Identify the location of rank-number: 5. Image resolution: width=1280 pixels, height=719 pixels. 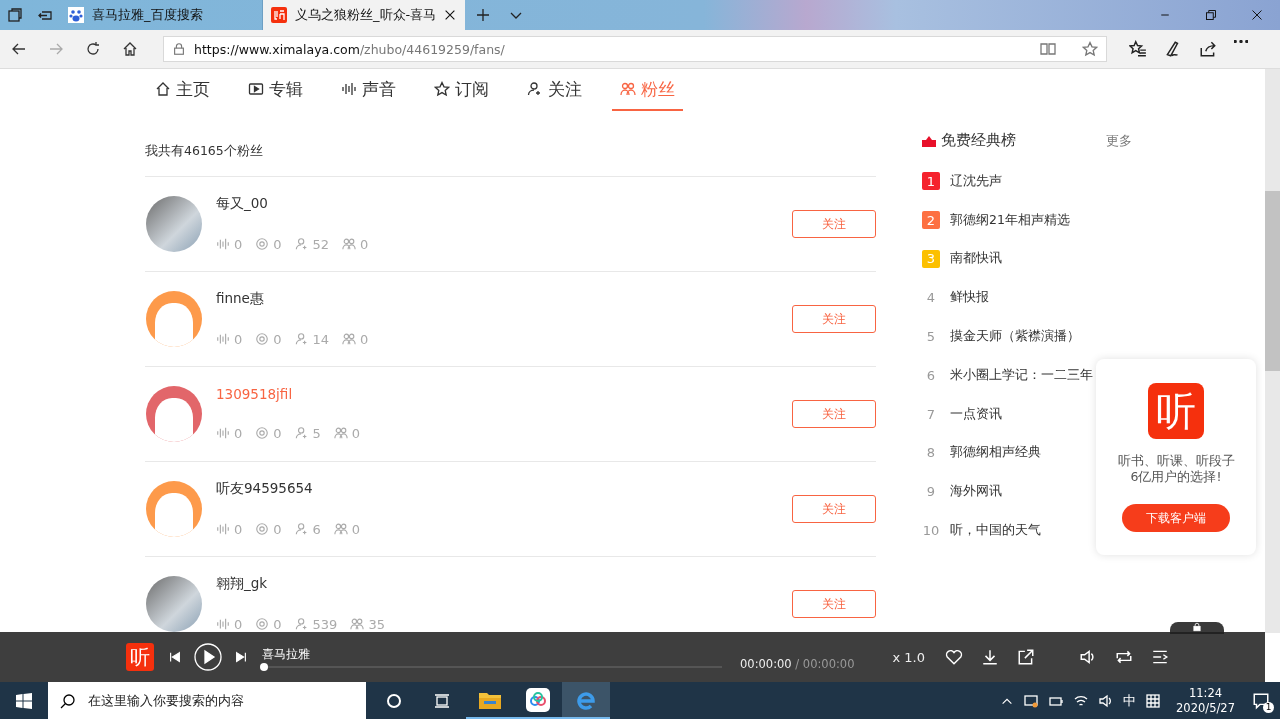
(931, 337).